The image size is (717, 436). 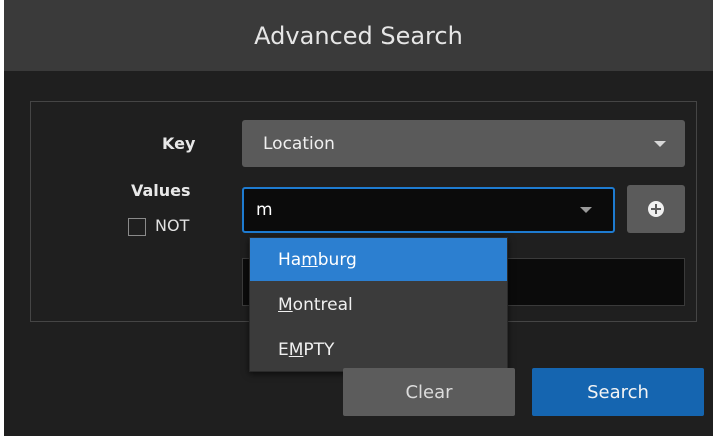 I want to click on not-checkbox, so click(x=137, y=227).